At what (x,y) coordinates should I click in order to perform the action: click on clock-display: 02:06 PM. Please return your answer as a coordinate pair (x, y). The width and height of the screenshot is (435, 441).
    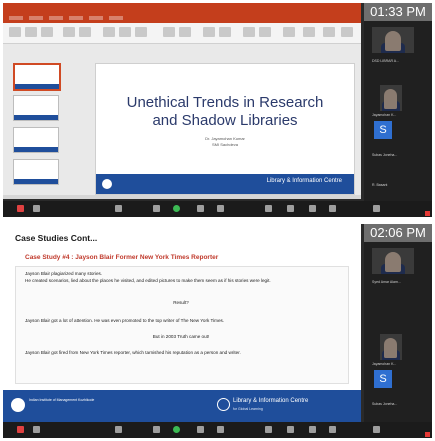
    Looking at the image, I should click on (398, 233).